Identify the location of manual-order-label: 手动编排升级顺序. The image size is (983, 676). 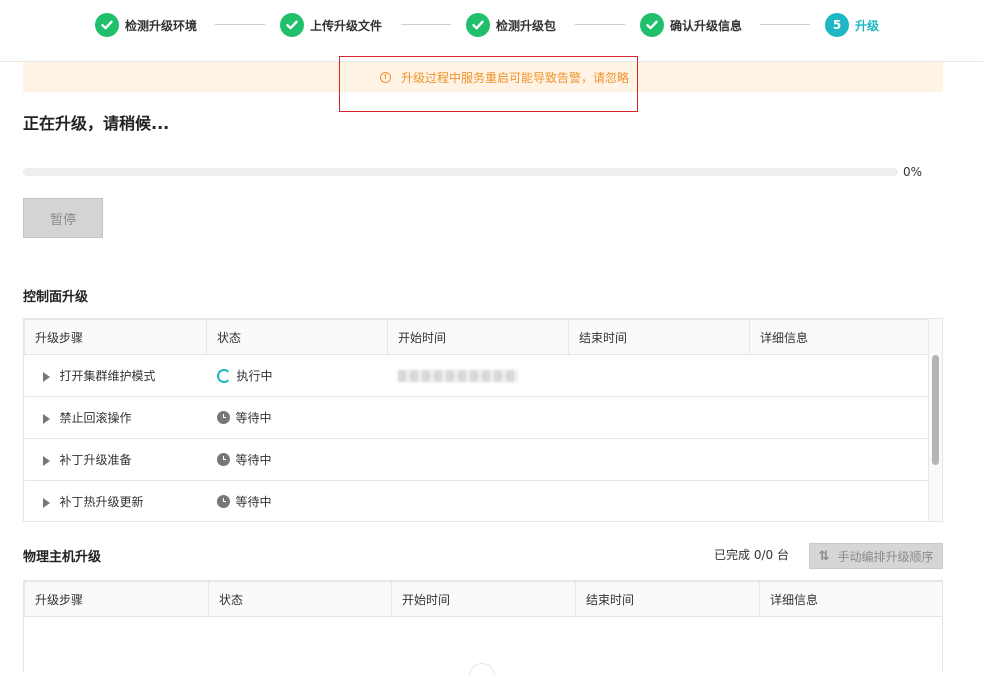
(885, 556).